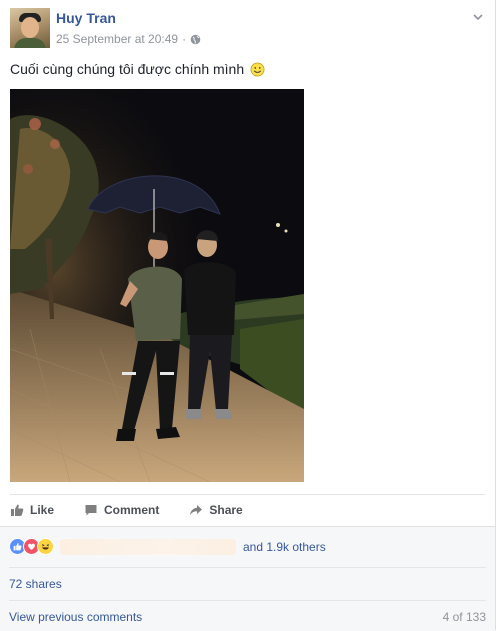 This screenshot has width=504, height=631. I want to click on shares-link: 72 shares, so click(35, 584).